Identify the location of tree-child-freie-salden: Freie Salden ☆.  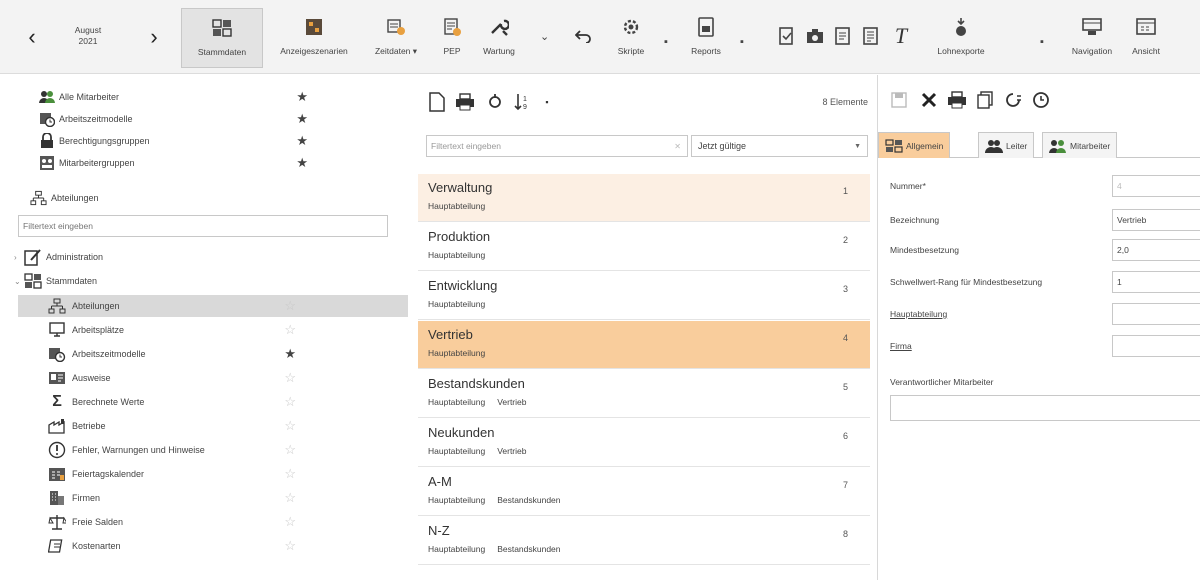
(213, 522).